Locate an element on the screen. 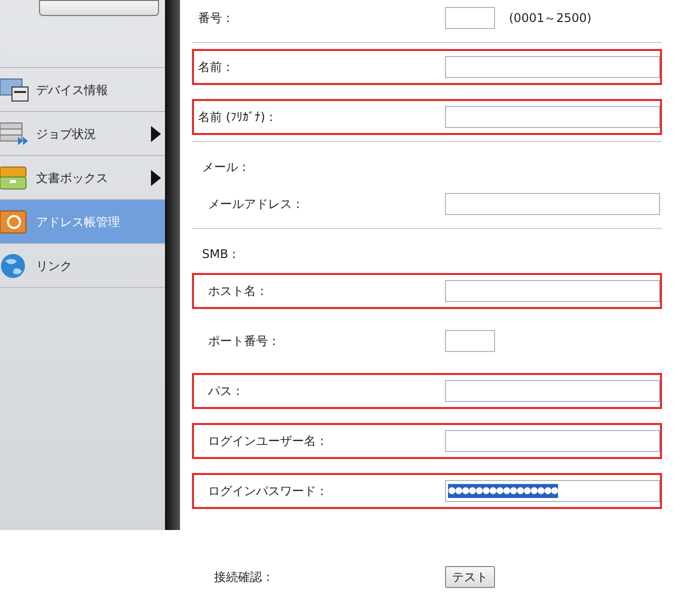  field-label: 名前 (ﾌﾘｶﾞﾅ) : is located at coordinates (236, 117).